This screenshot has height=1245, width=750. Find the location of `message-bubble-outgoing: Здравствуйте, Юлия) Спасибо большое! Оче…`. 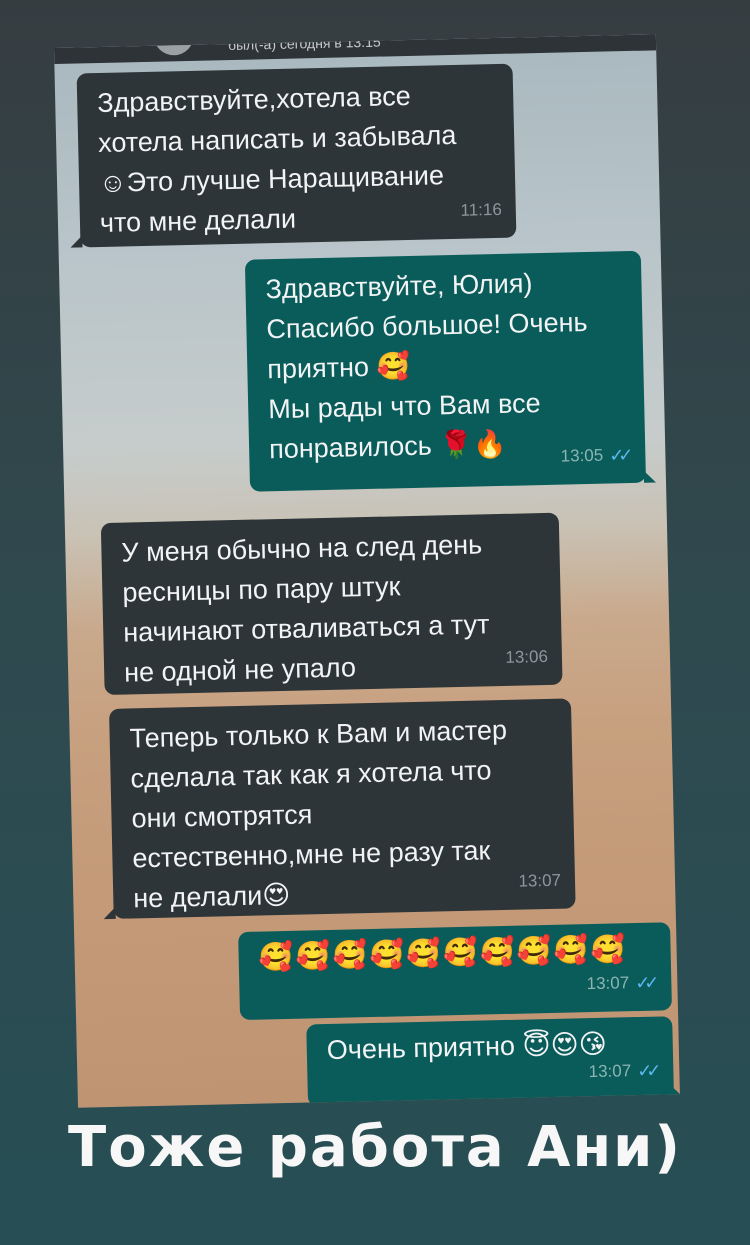

message-bubble-outgoing: Здравствуйте, Юлия) Спасибо большое! Оче… is located at coordinates (450, 371).